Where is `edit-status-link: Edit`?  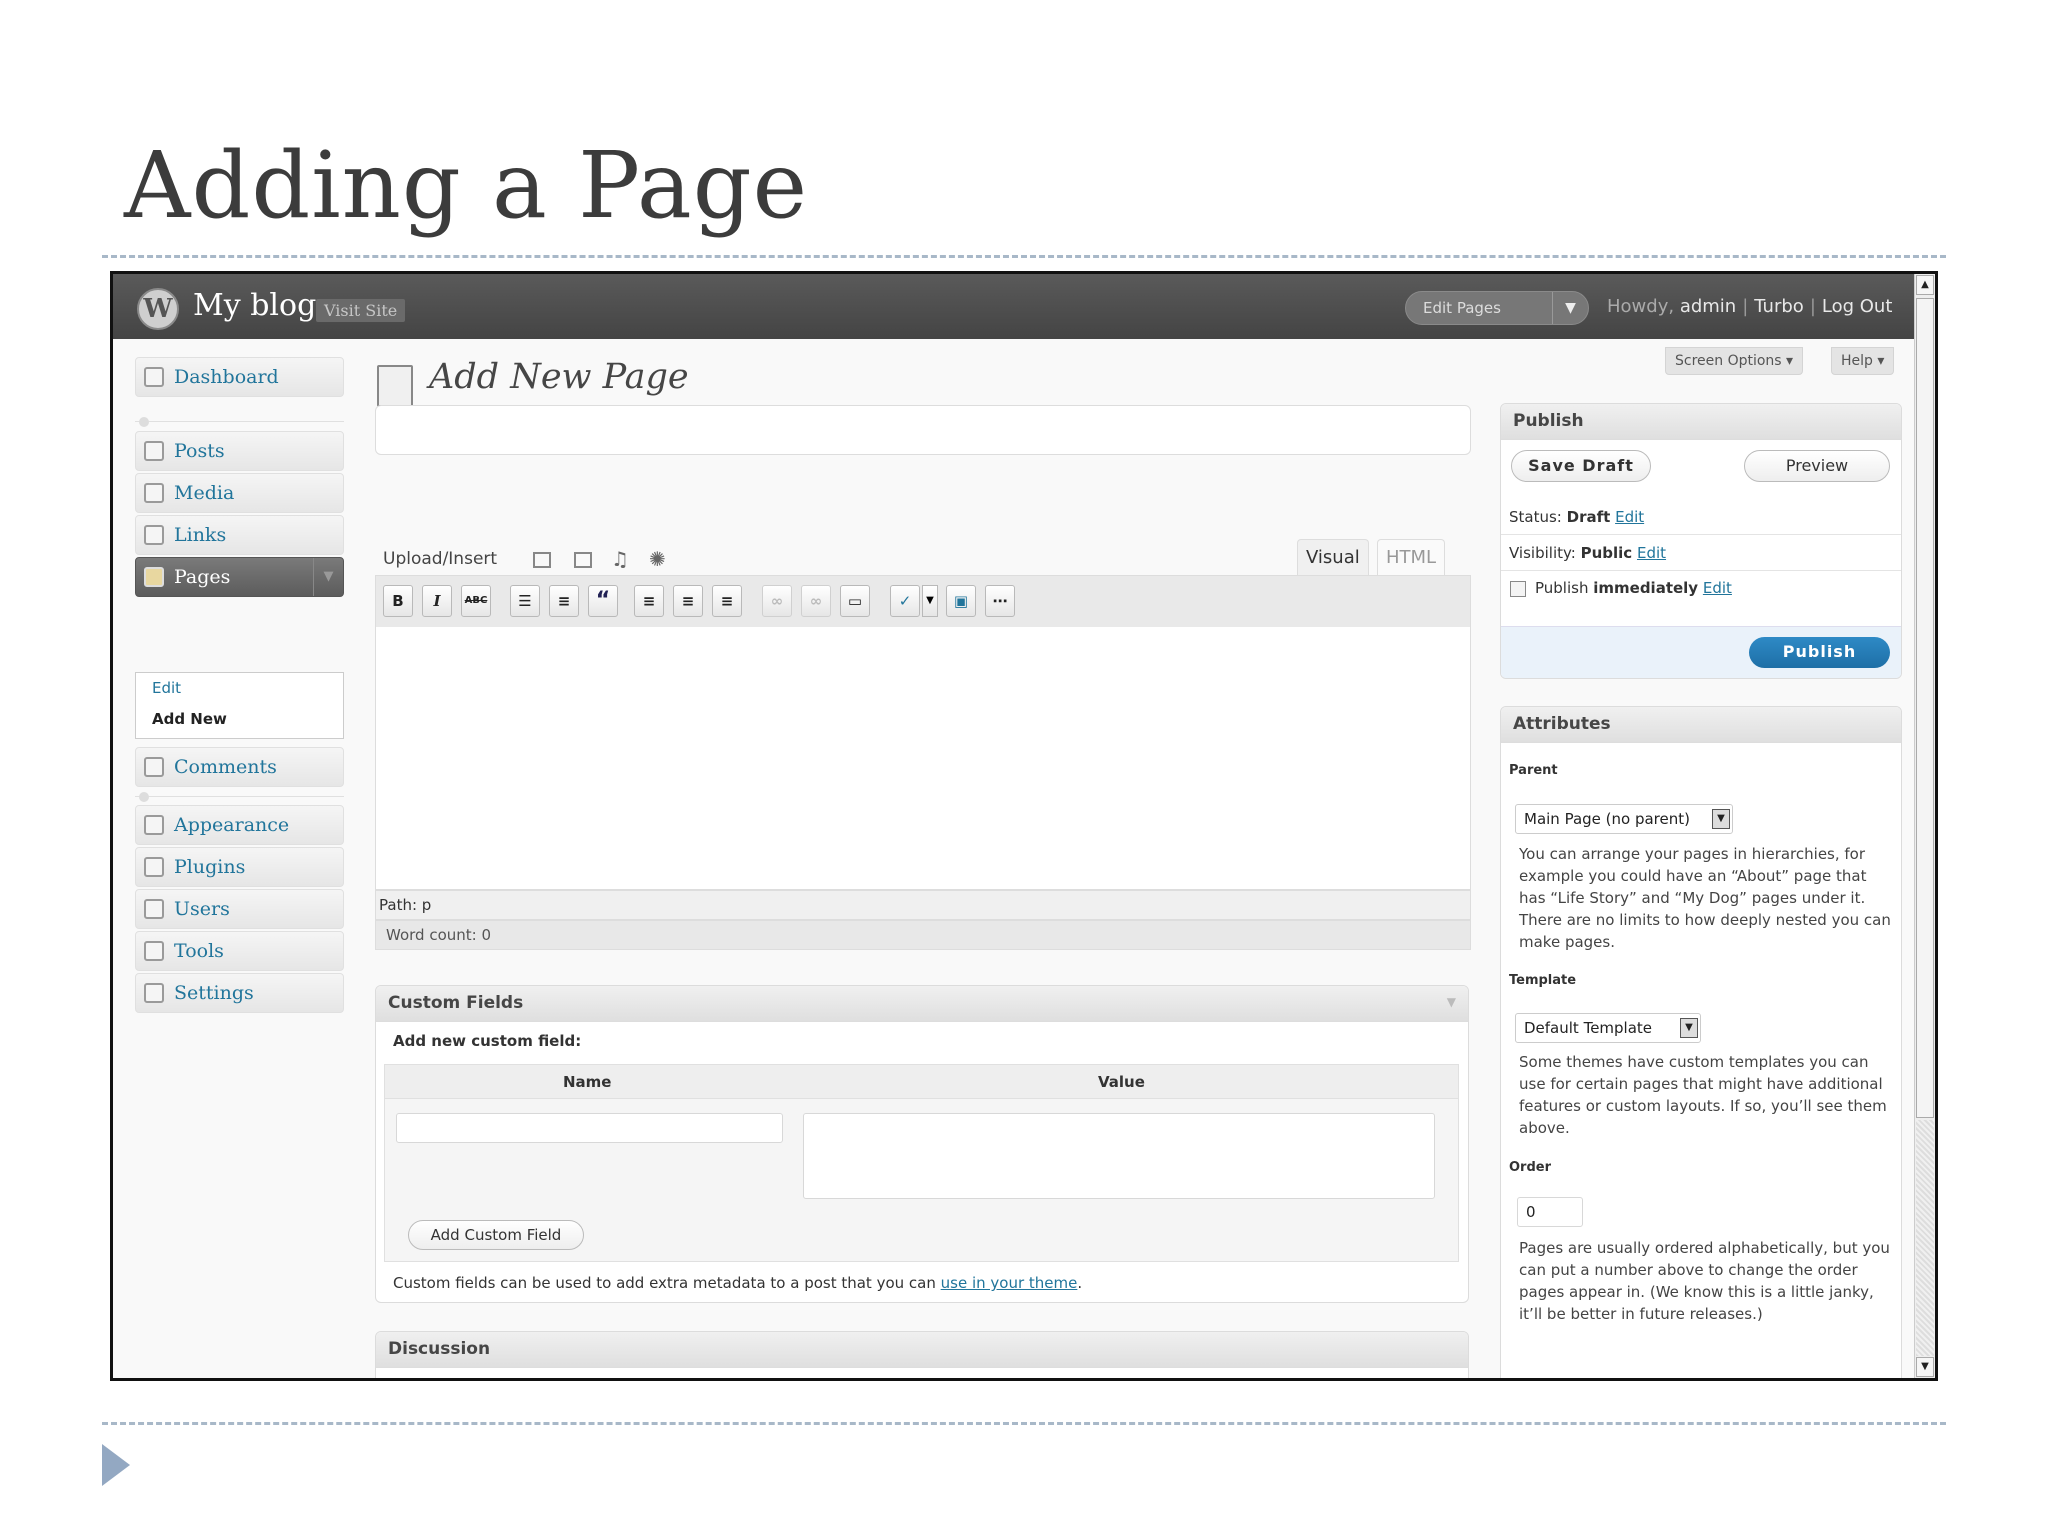 edit-status-link: Edit is located at coordinates (1629, 517).